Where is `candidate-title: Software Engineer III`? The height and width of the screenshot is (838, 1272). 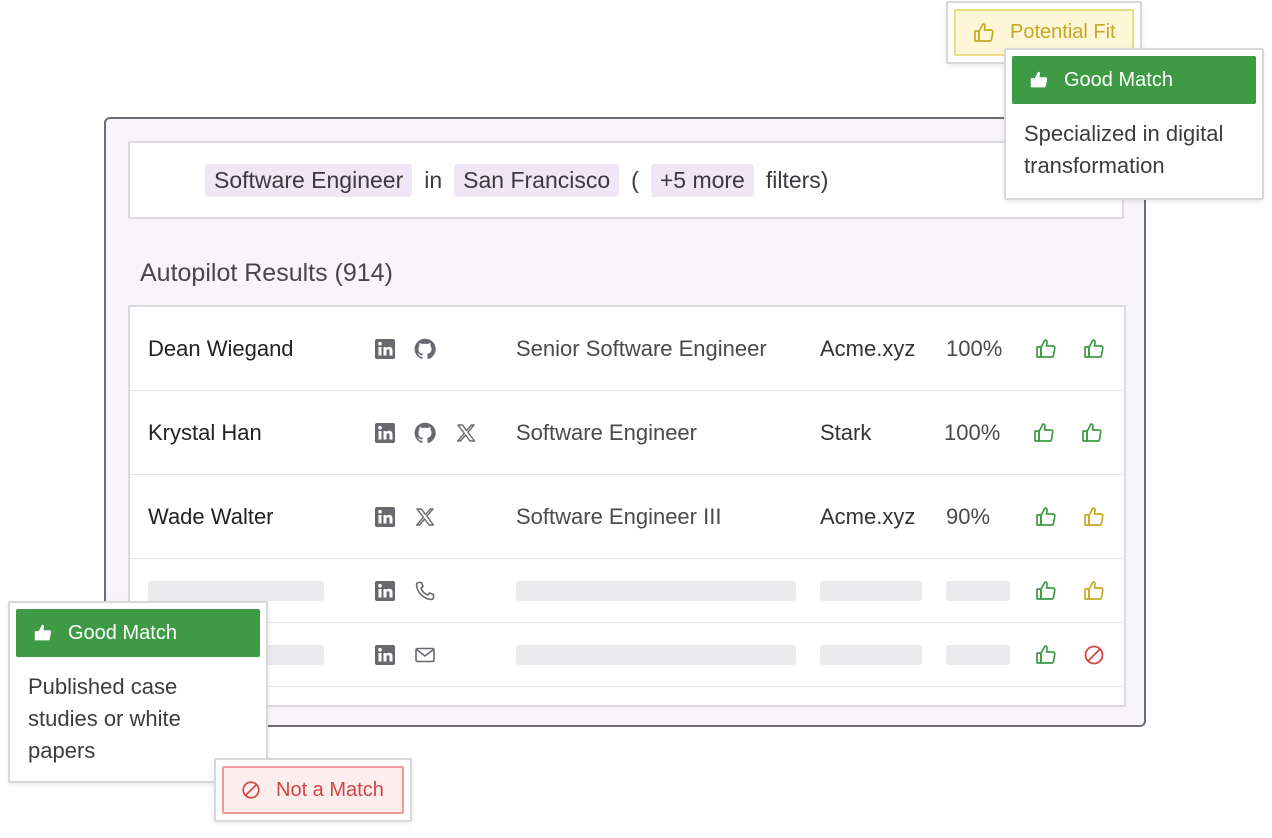
candidate-title: Software Engineer III is located at coordinates (619, 516).